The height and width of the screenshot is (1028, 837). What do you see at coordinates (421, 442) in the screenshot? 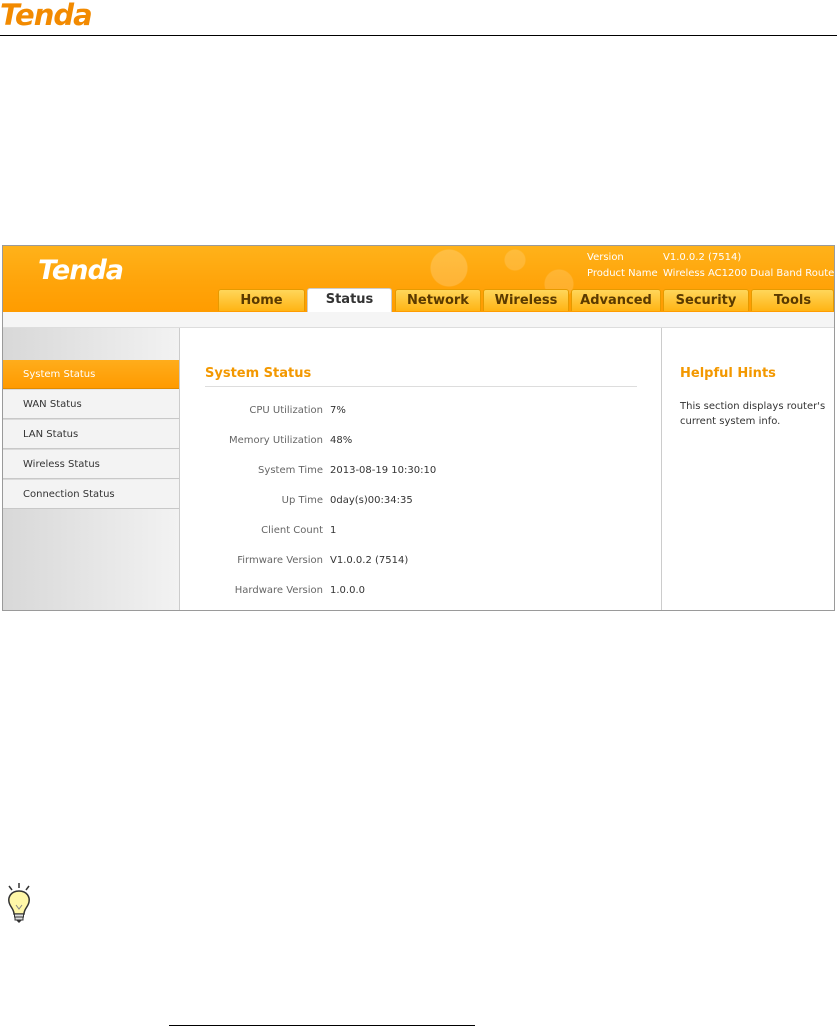
I see `status-row: Memory Utilization 48%` at bounding box center [421, 442].